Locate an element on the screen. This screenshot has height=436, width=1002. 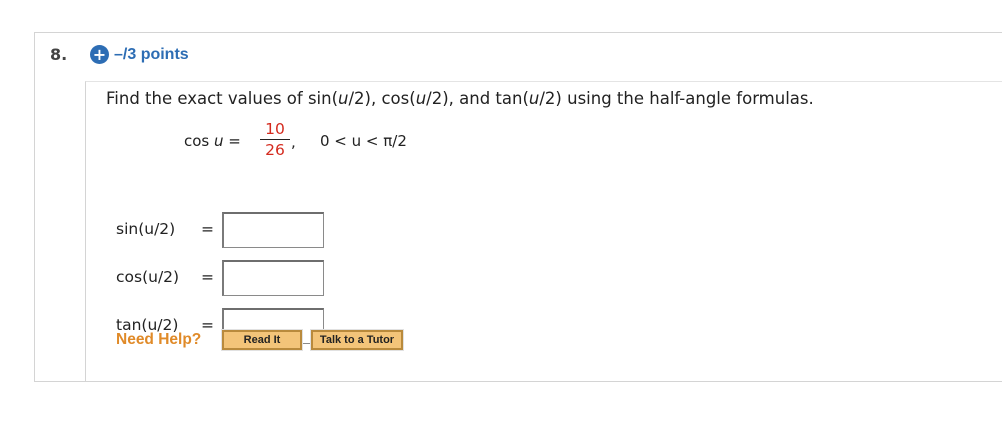
given-fraction: 10 26 is located at coordinates (275, 139).